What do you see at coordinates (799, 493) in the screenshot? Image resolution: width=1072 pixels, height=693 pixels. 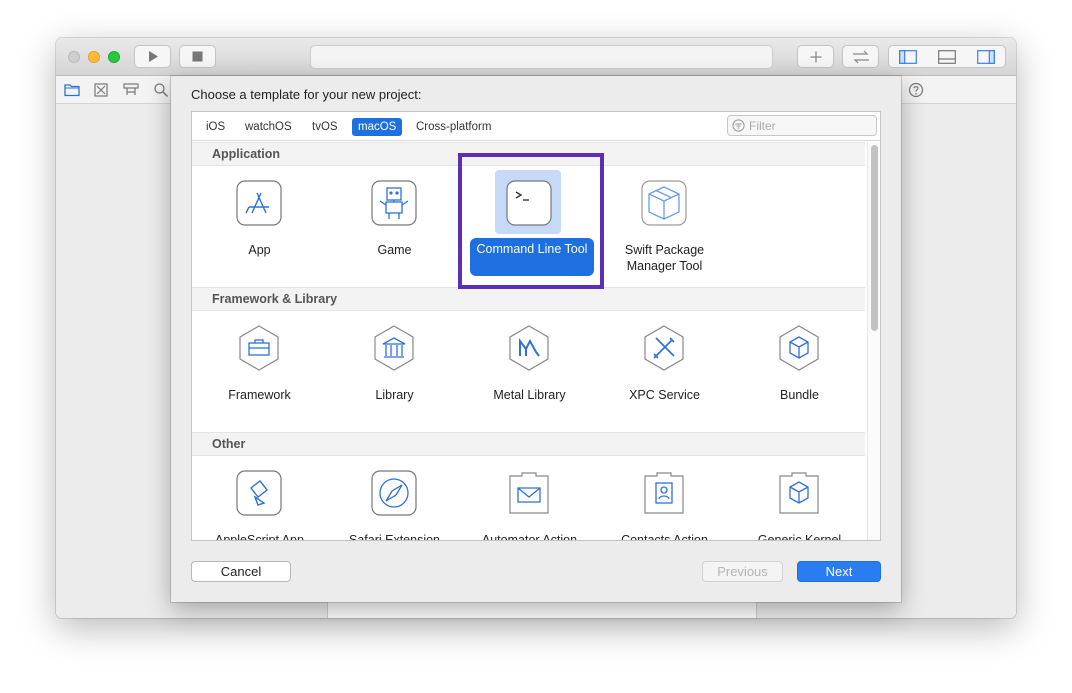 I see `kernel-cube-icon` at bounding box center [799, 493].